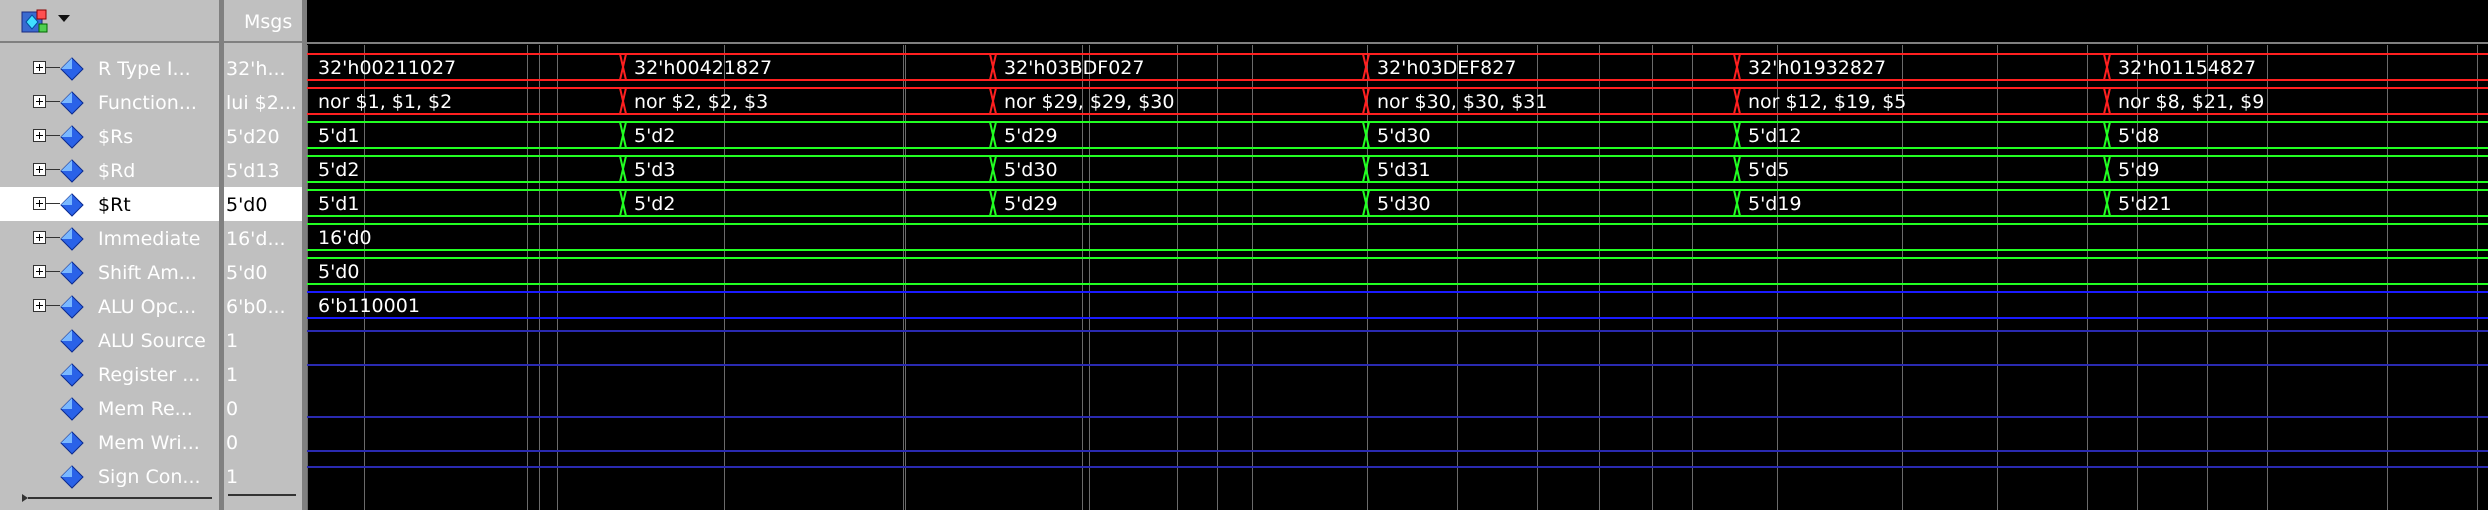 The height and width of the screenshot is (510, 2488). Describe the element at coordinates (1397, 271) in the screenshot. I see `waveform-shift-am: 5'd0` at that location.